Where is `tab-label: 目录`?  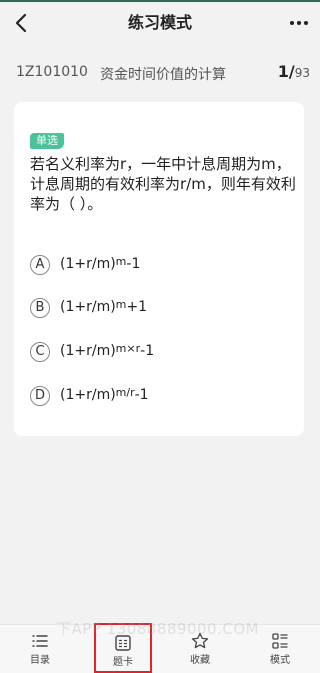
tab-label: 目录 is located at coordinates (40, 660).